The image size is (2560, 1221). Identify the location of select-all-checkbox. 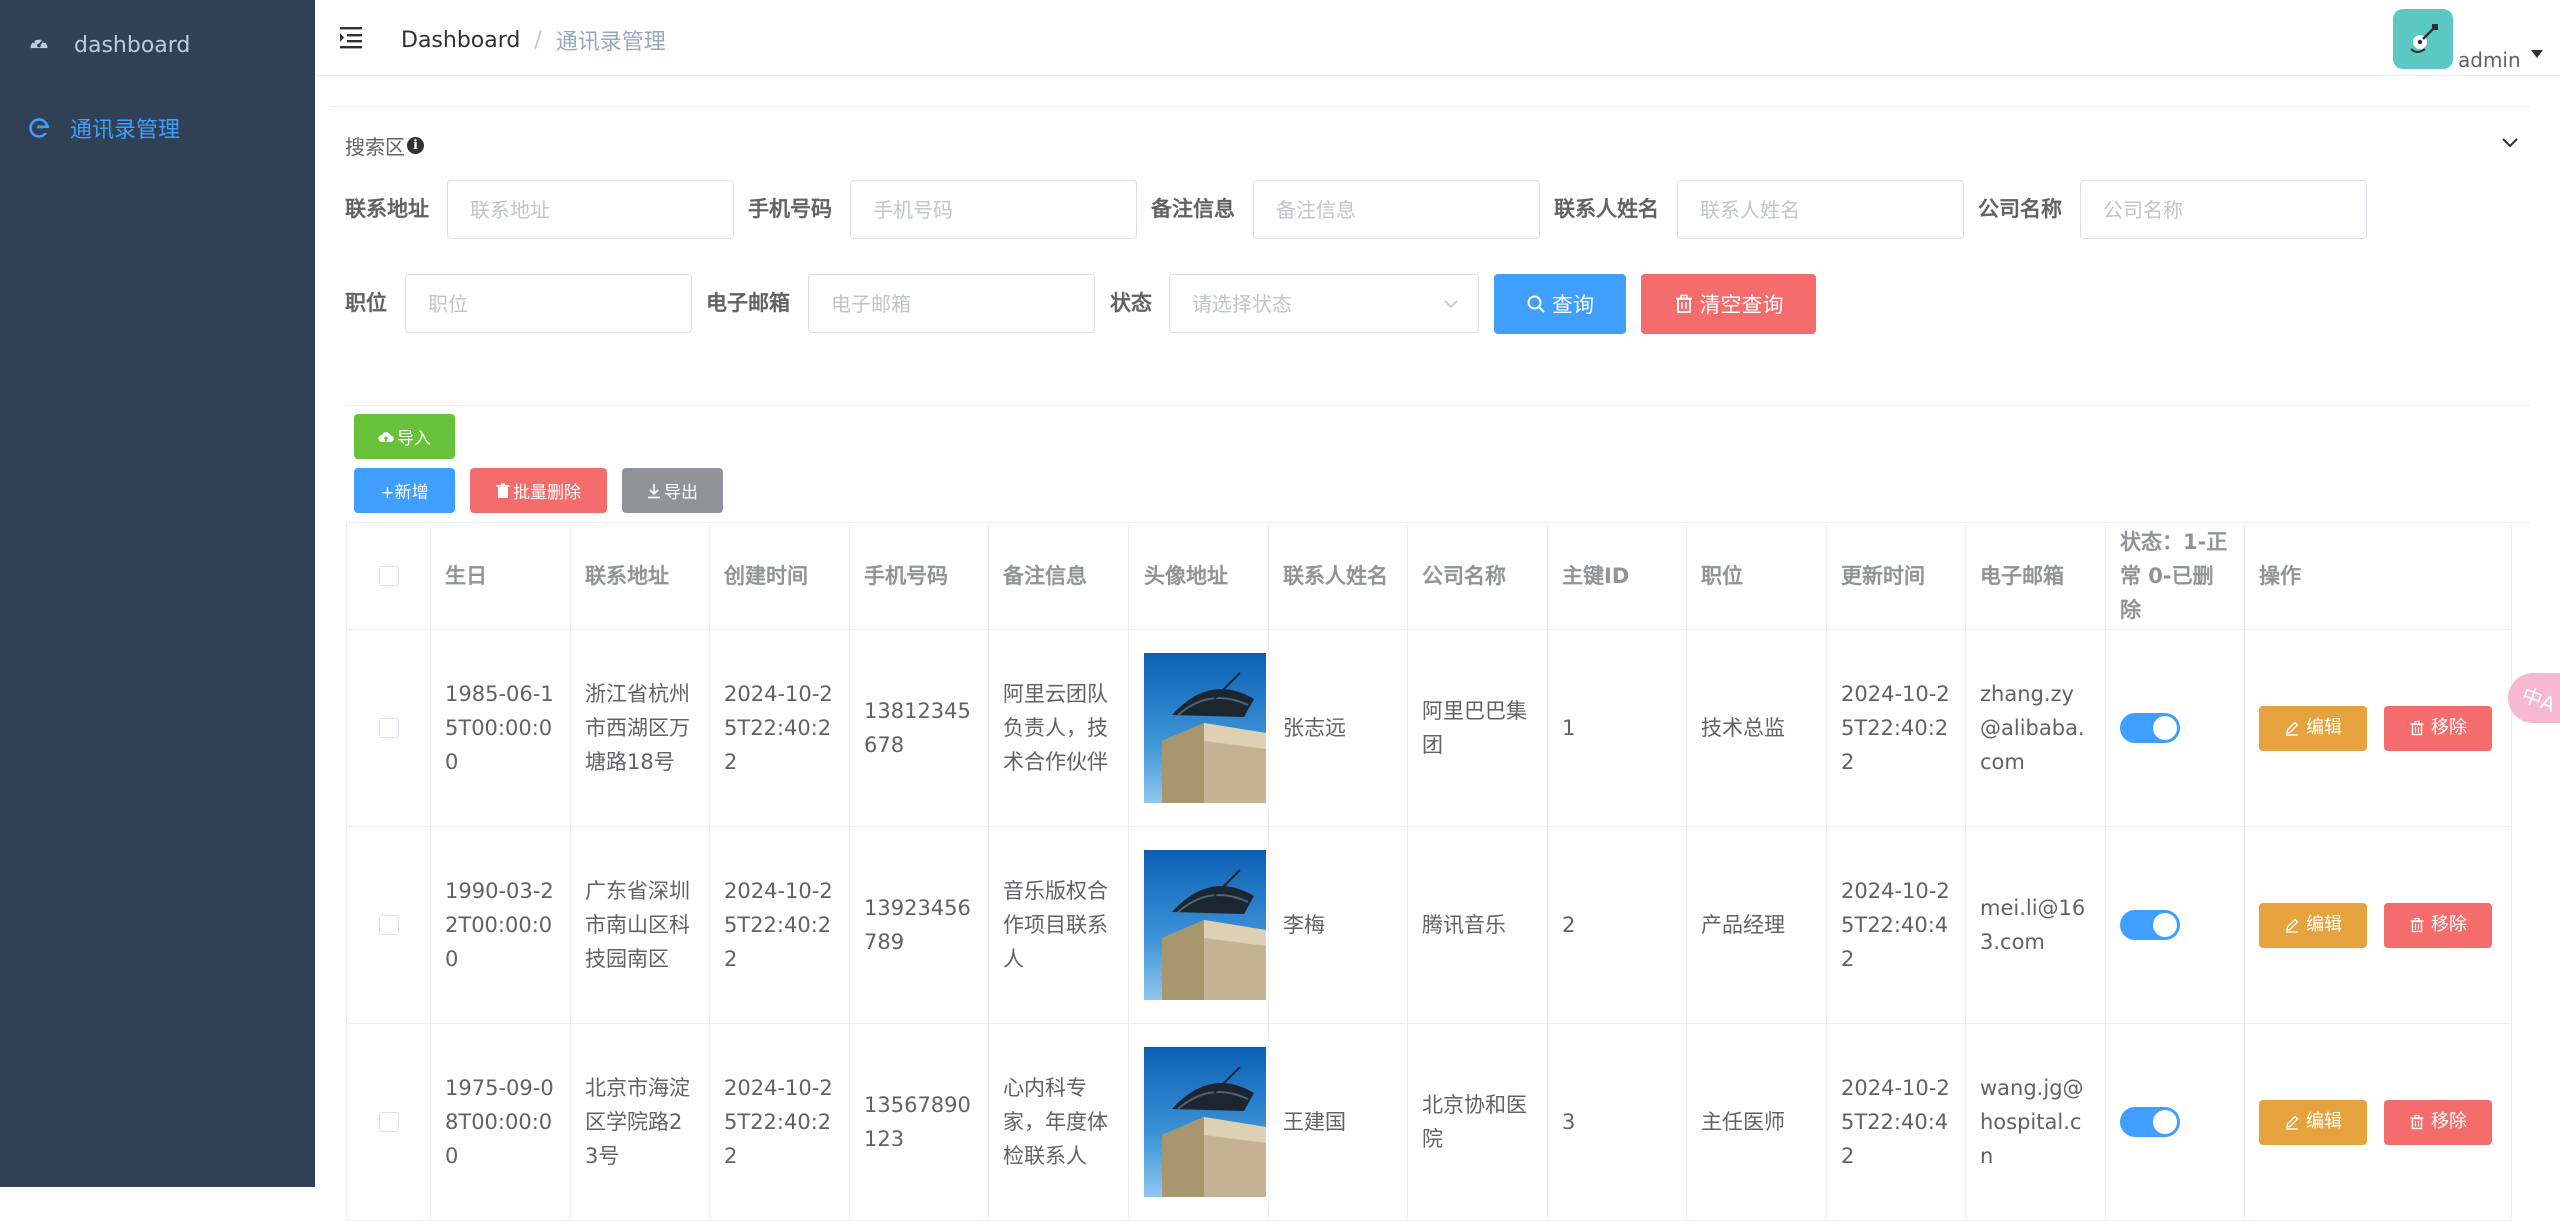
(388, 576).